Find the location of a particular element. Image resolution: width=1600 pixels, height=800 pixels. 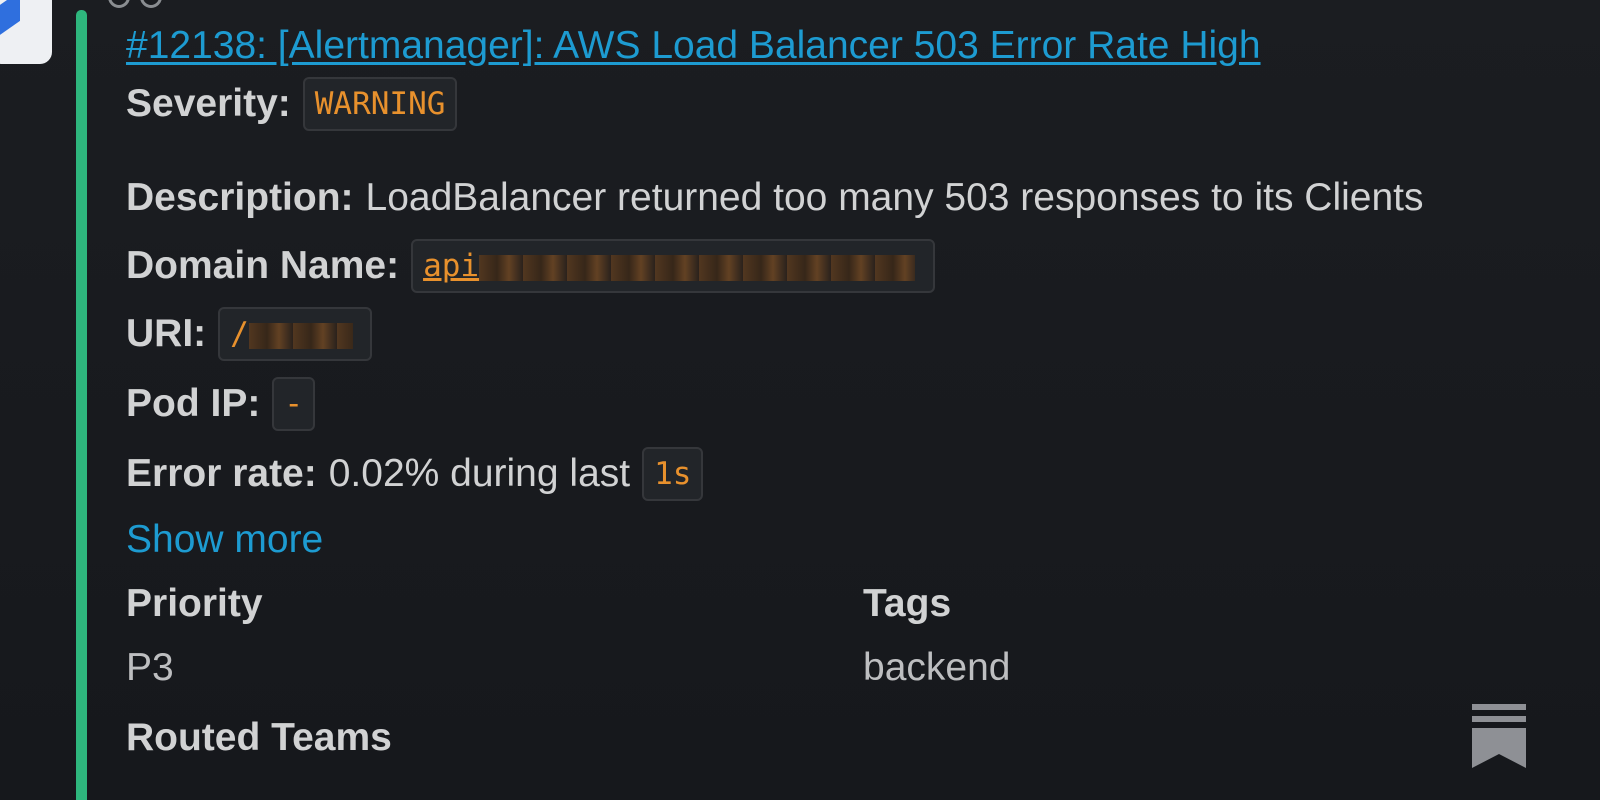

domain-value: api is located at coordinates (673, 266).